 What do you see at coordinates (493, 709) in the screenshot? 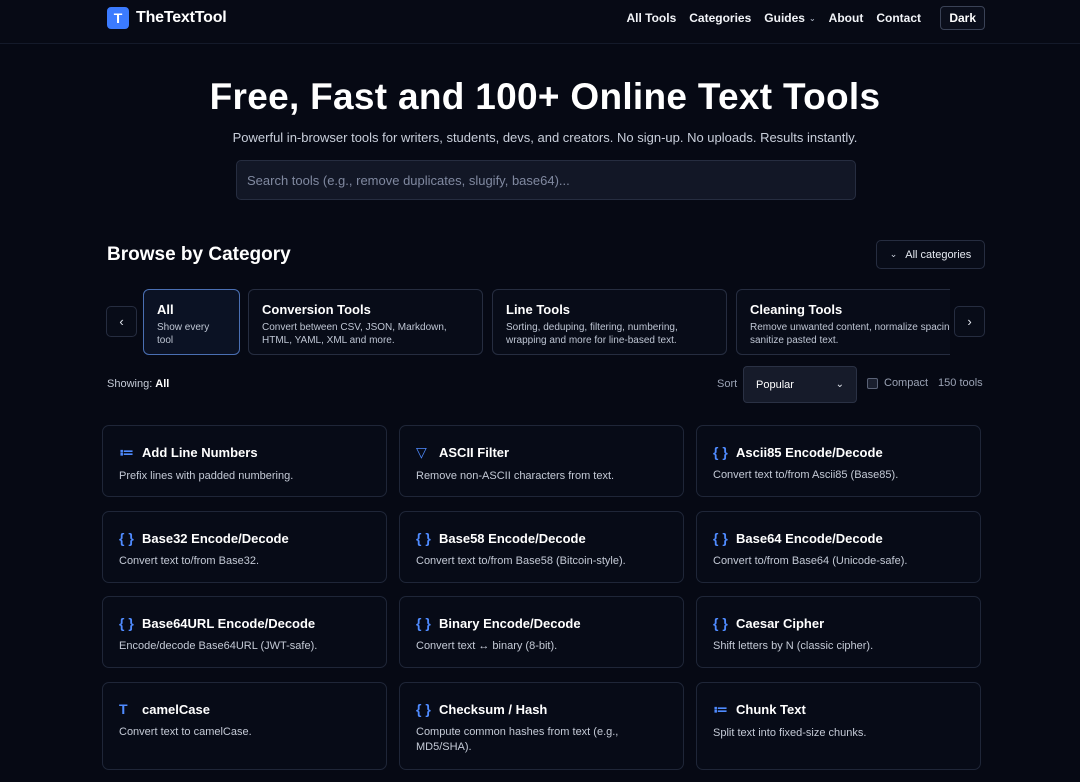
I see `tool-name: Checksum / Hash` at bounding box center [493, 709].